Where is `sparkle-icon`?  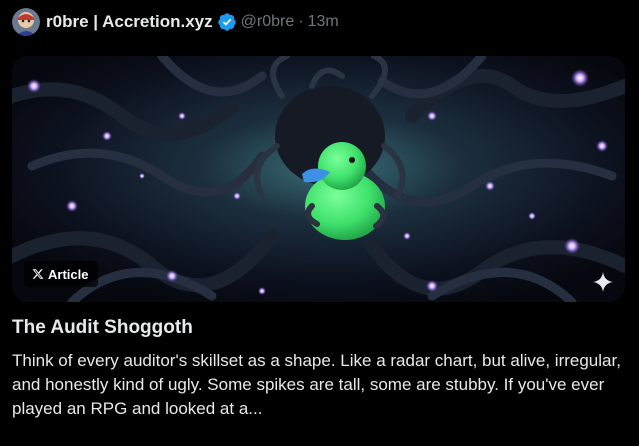
sparkle-icon is located at coordinates (603, 282).